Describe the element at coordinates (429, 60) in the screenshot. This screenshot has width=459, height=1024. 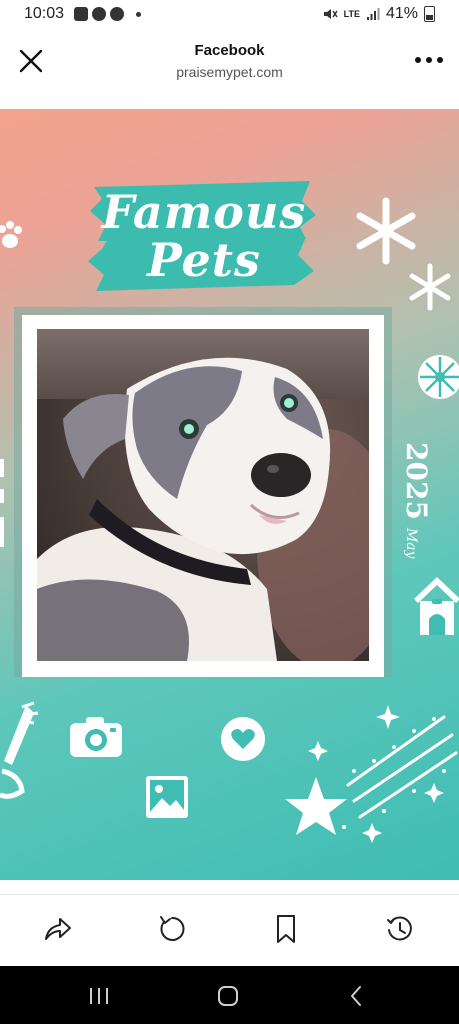
I see `more-icon` at that location.